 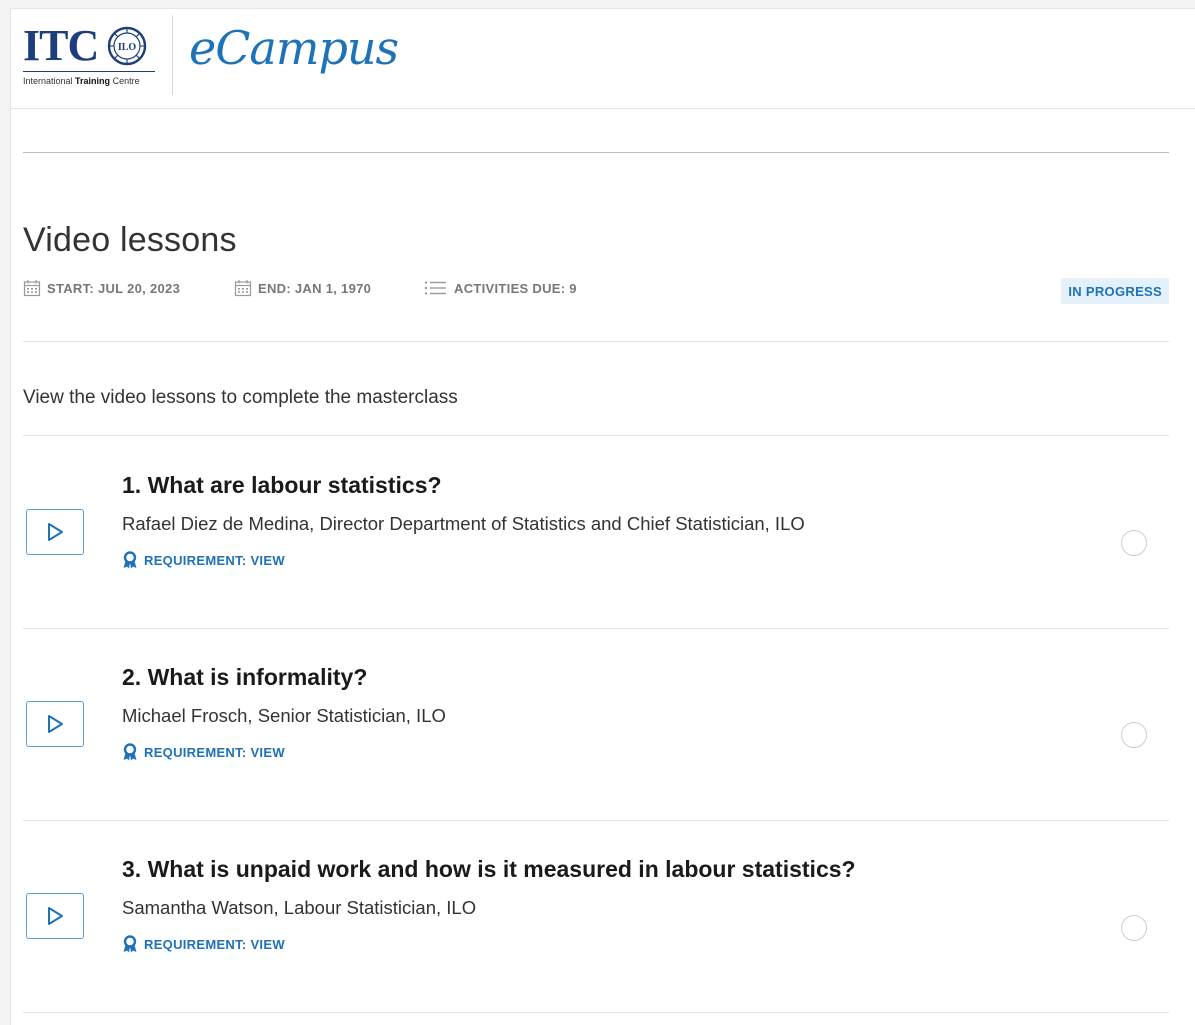 I want to click on ecampus-logo: eCampus, so click(x=294, y=48).